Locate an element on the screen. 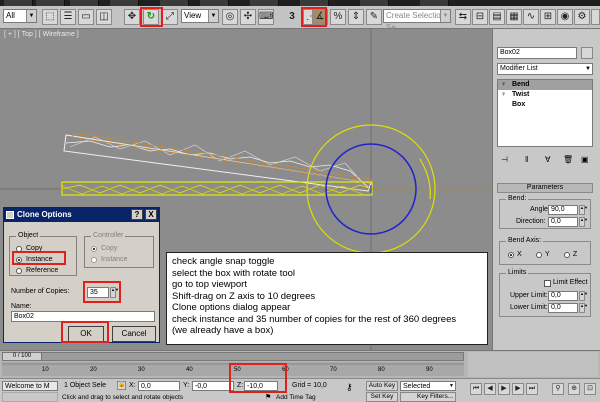 Image resolution: width=600 pixels, height=402 pixels. render-setup-icon: ⚙ is located at coordinates (582, 17).